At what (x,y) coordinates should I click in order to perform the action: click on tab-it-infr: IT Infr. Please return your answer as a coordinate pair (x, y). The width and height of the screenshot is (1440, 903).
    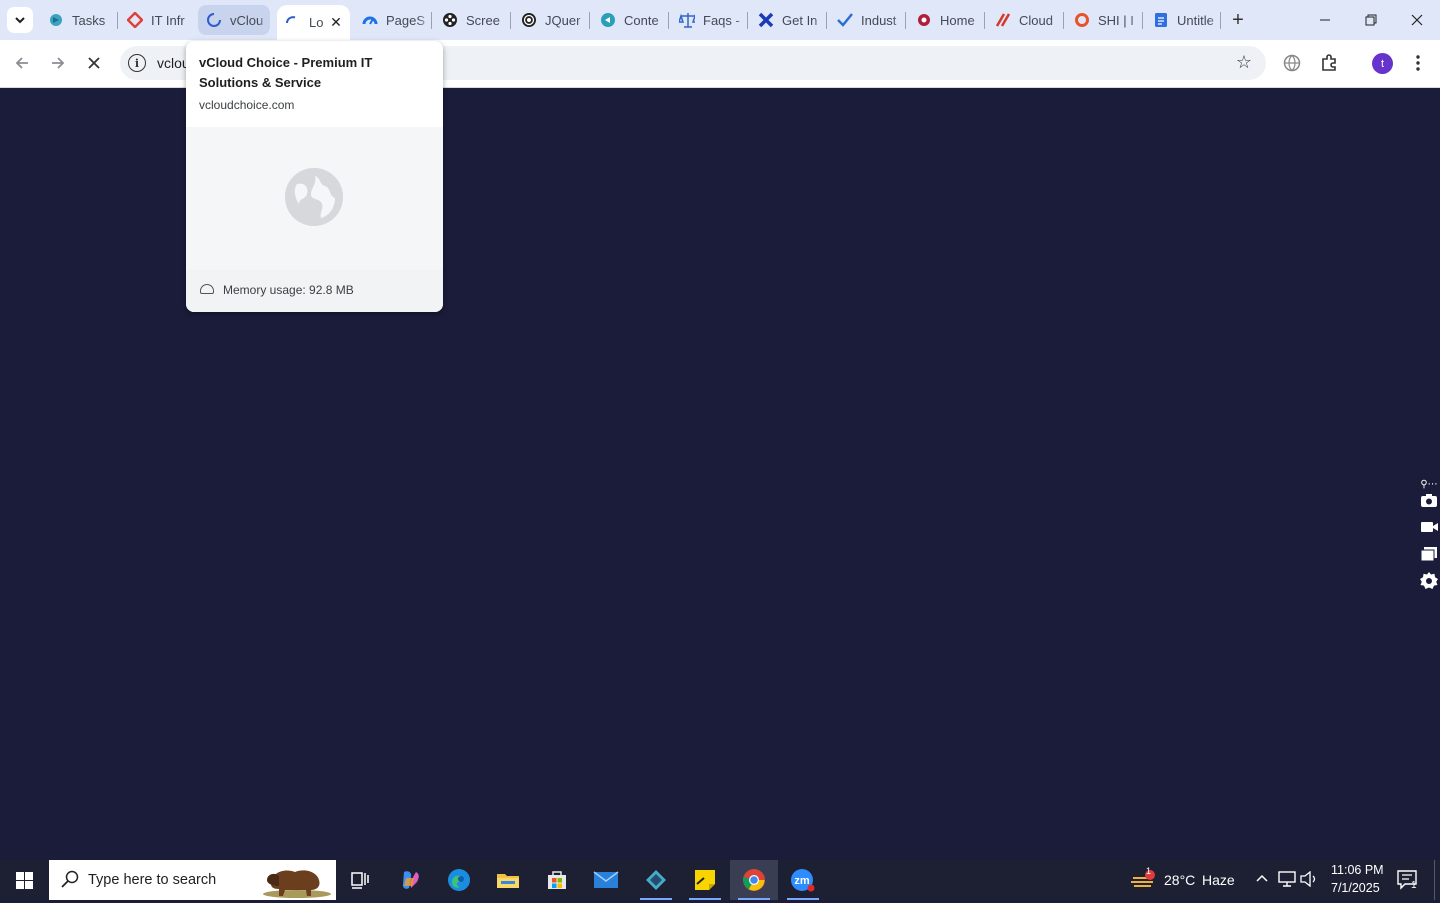
    Looking at the image, I should click on (157, 20).